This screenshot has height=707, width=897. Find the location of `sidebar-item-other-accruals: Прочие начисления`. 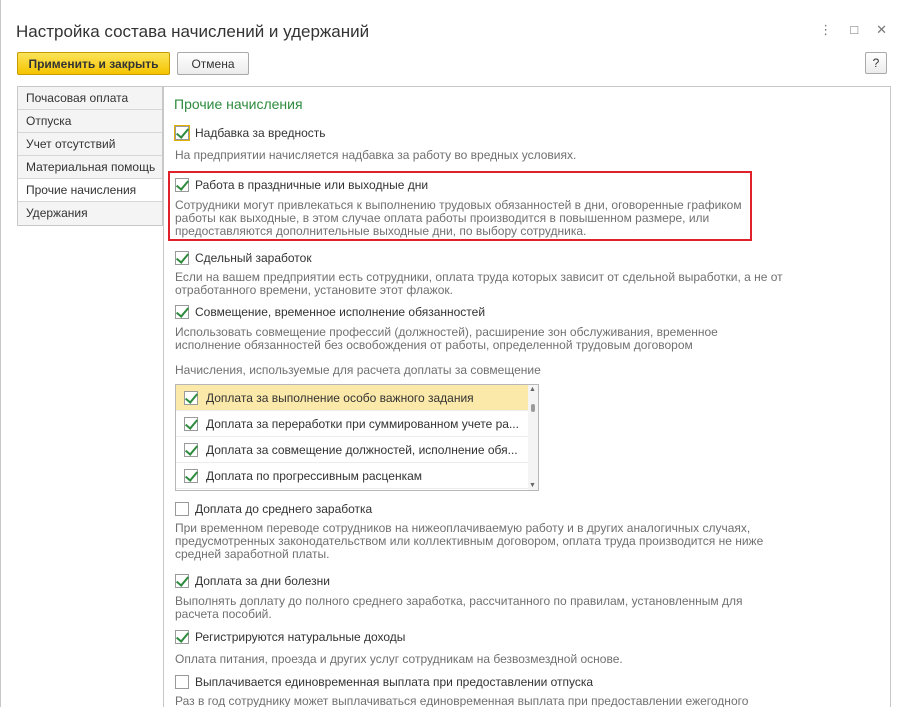

sidebar-item-other-accruals: Прочие начисления is located at coordinates (90, 190).